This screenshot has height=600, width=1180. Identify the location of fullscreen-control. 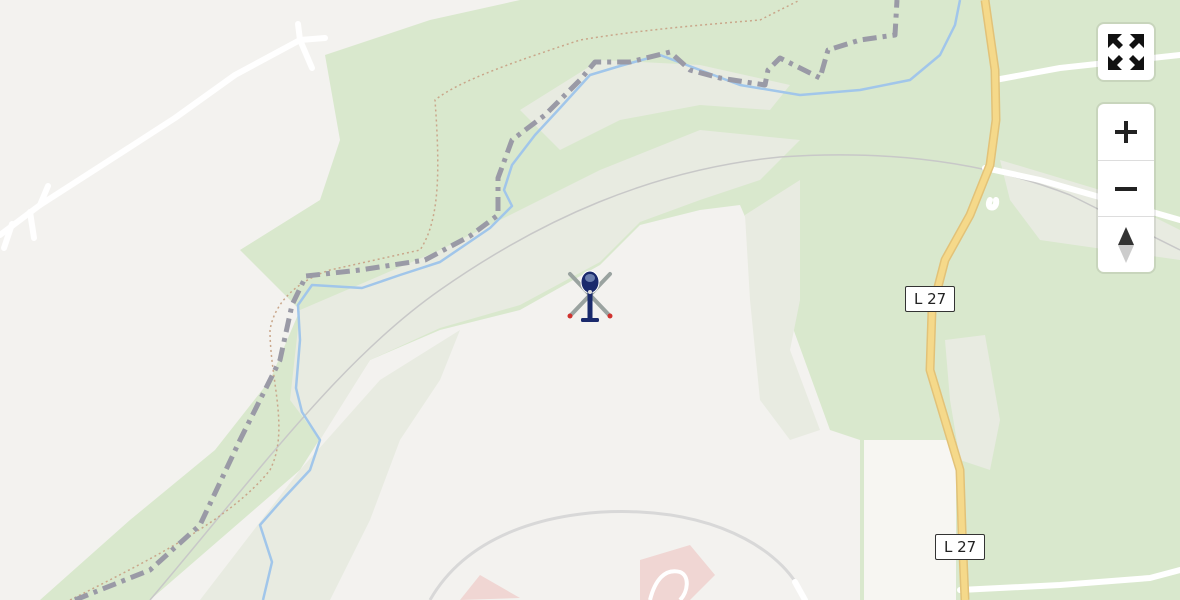
(1126, 52).